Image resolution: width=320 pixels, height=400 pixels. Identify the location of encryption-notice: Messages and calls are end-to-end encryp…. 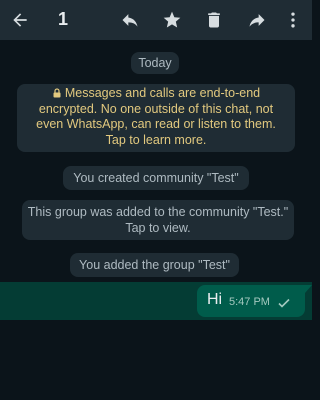
(156, 118).